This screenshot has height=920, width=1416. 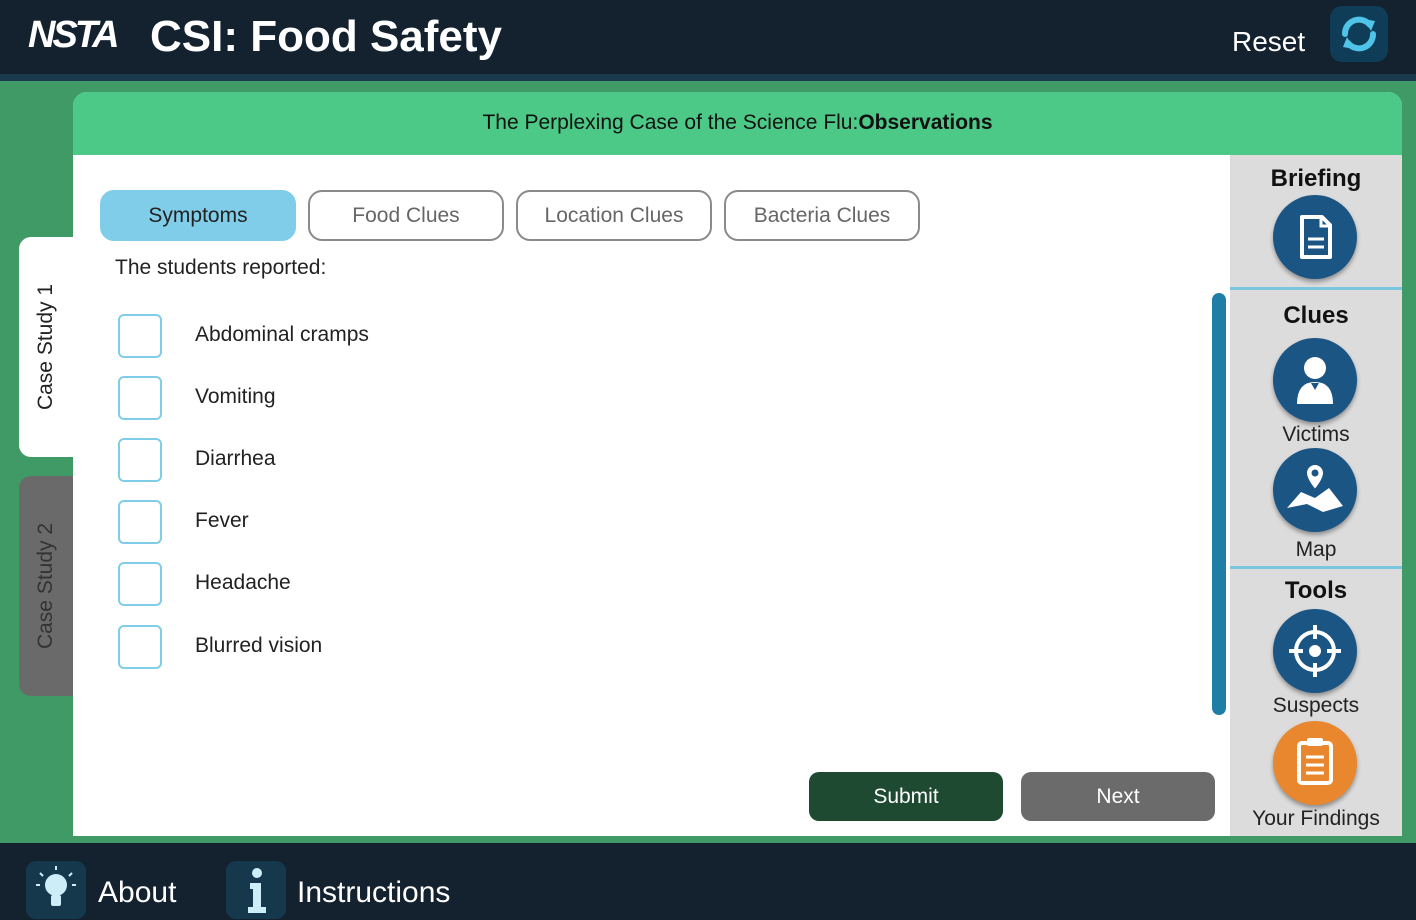 I want to click on nsta-logo: NSTA, so click(x=74, y=35).